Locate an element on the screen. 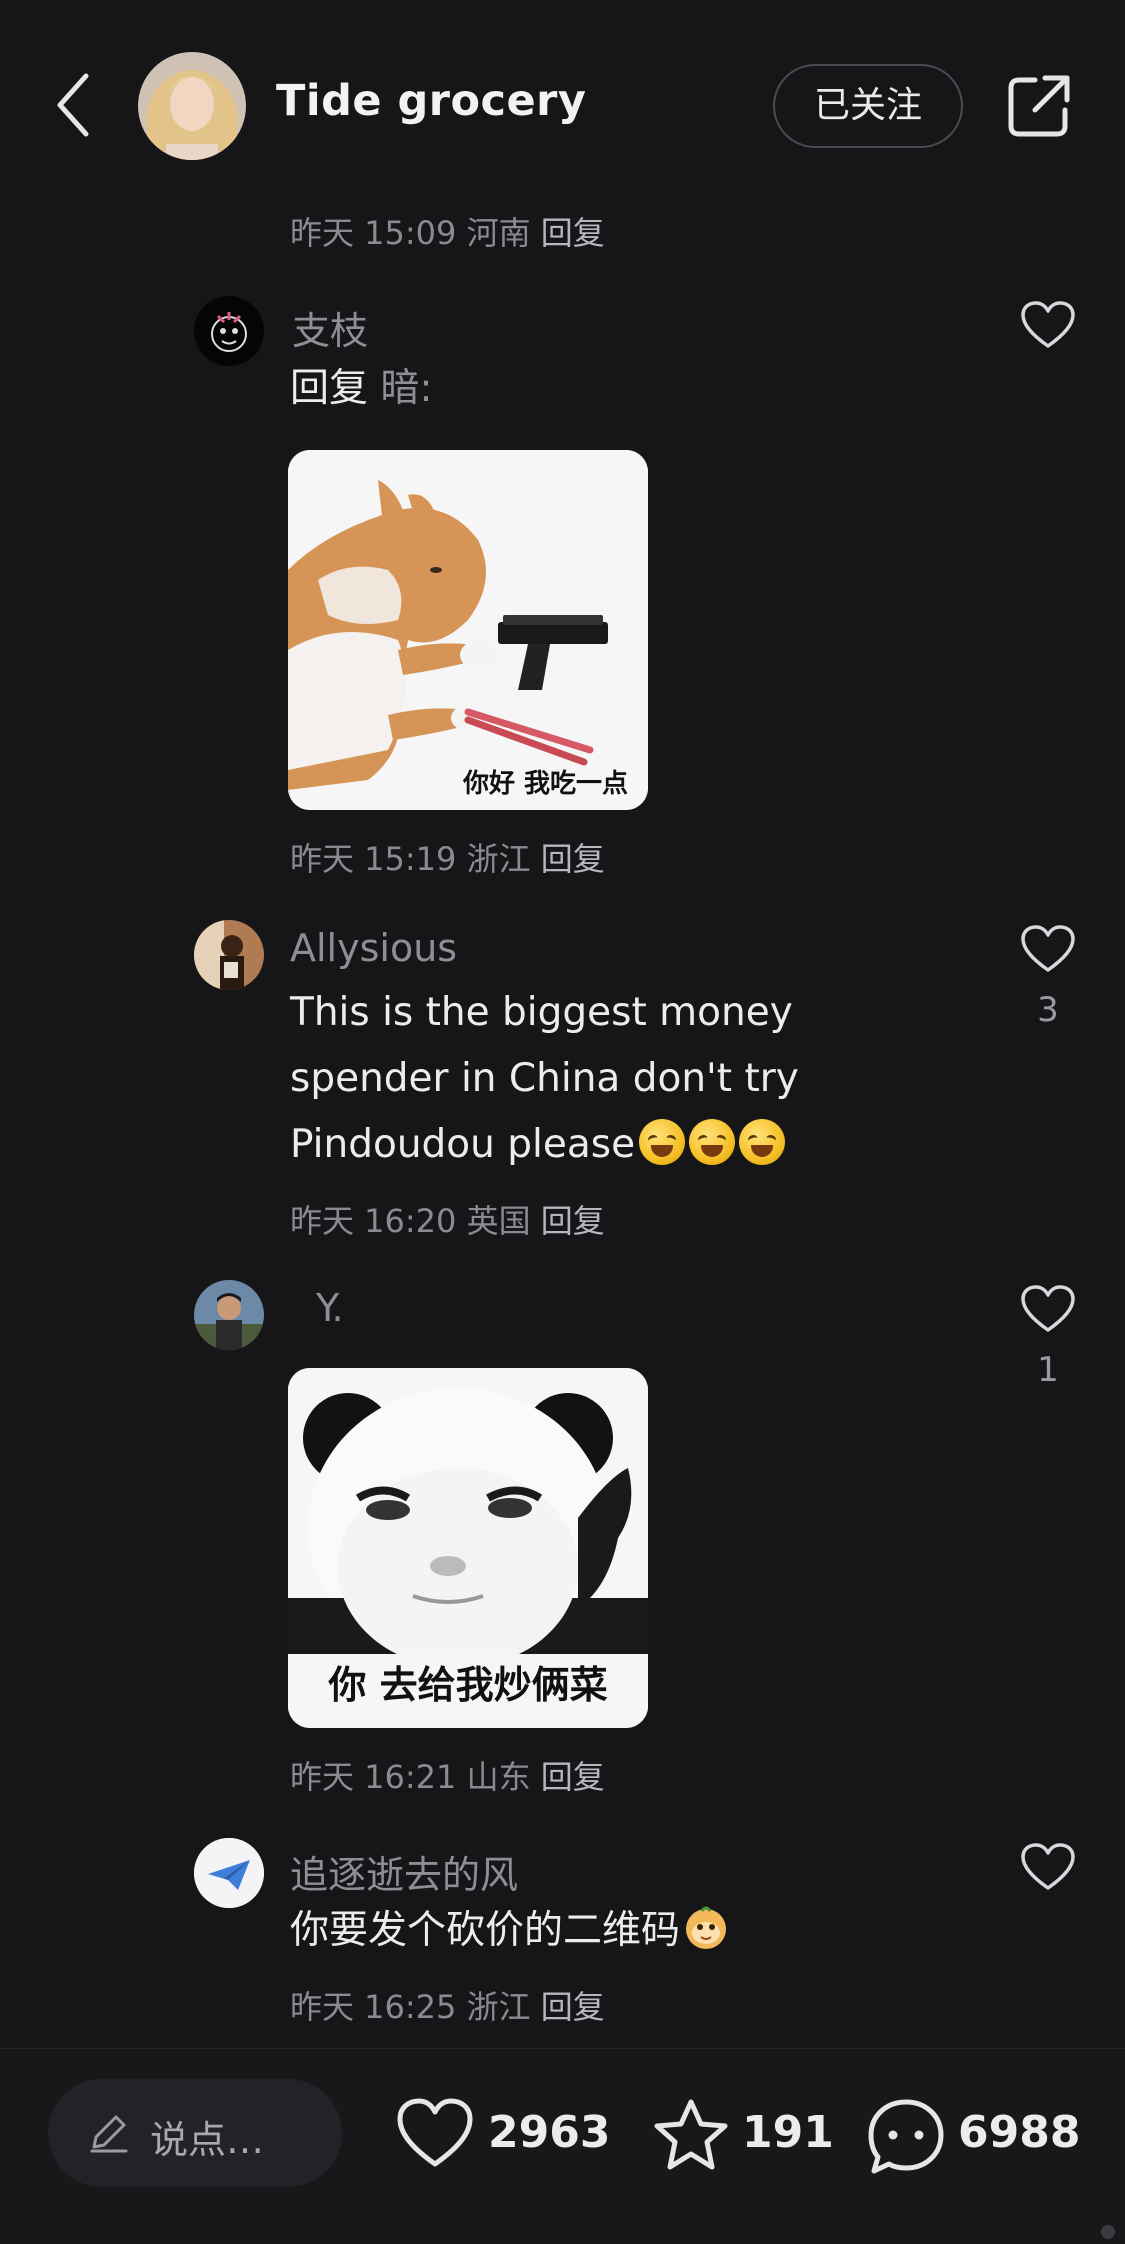  like-count: 1 is located at coordinates (1048, 1370).